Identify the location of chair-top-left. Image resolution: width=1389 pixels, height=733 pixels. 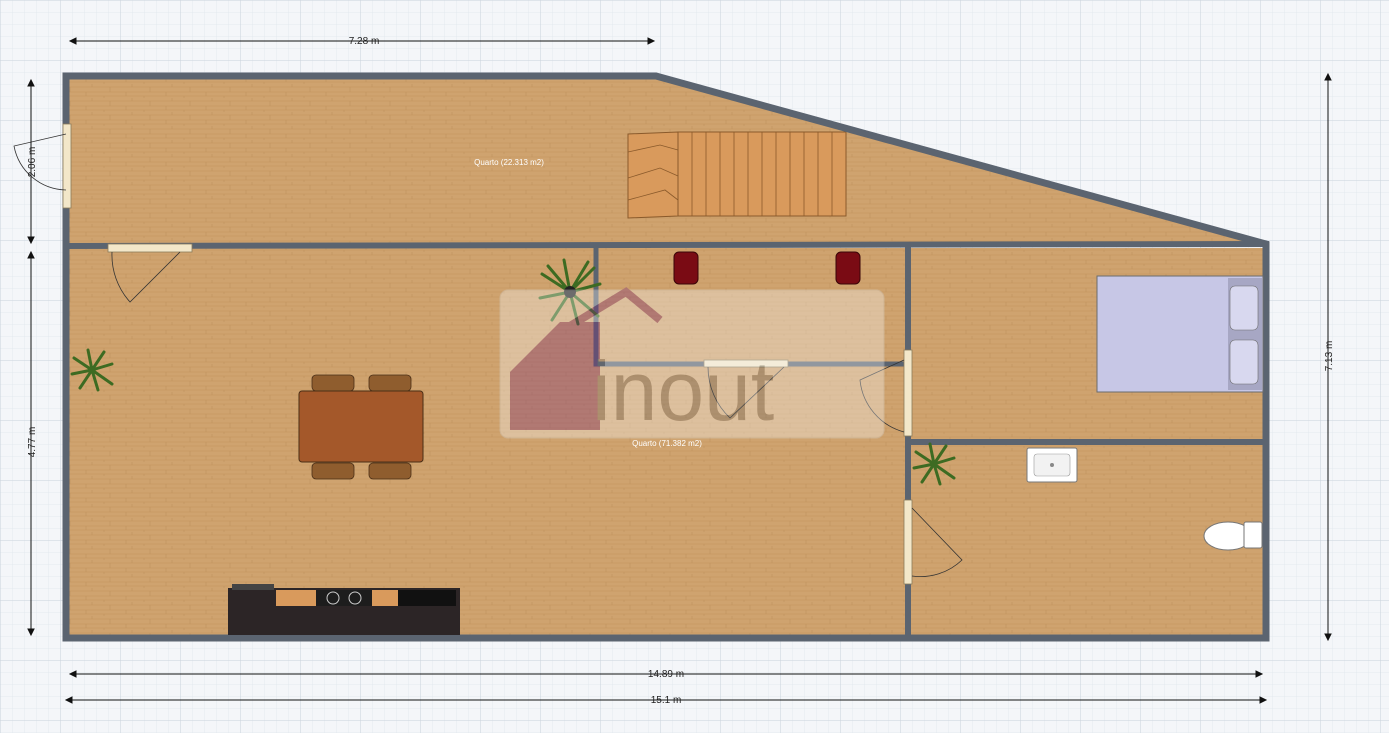
(333, 383).